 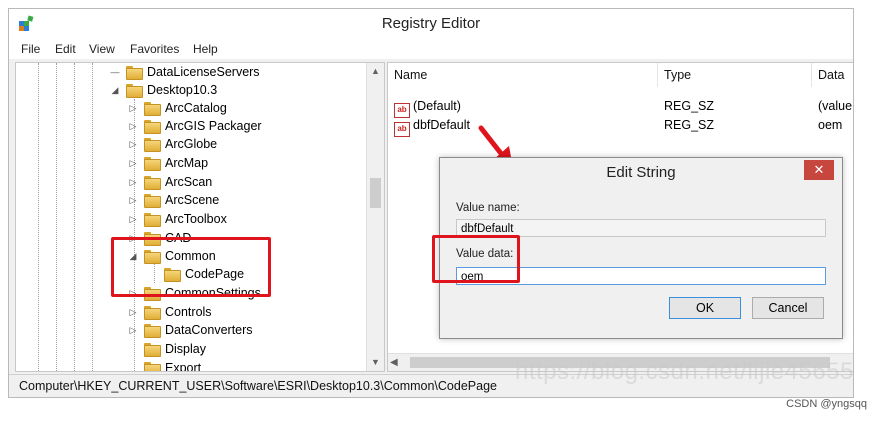 What do you see at coordinates (375, 71) in the screenshot?
I see `scroll-up-icon: ▲` at bounding box center [375, 71].